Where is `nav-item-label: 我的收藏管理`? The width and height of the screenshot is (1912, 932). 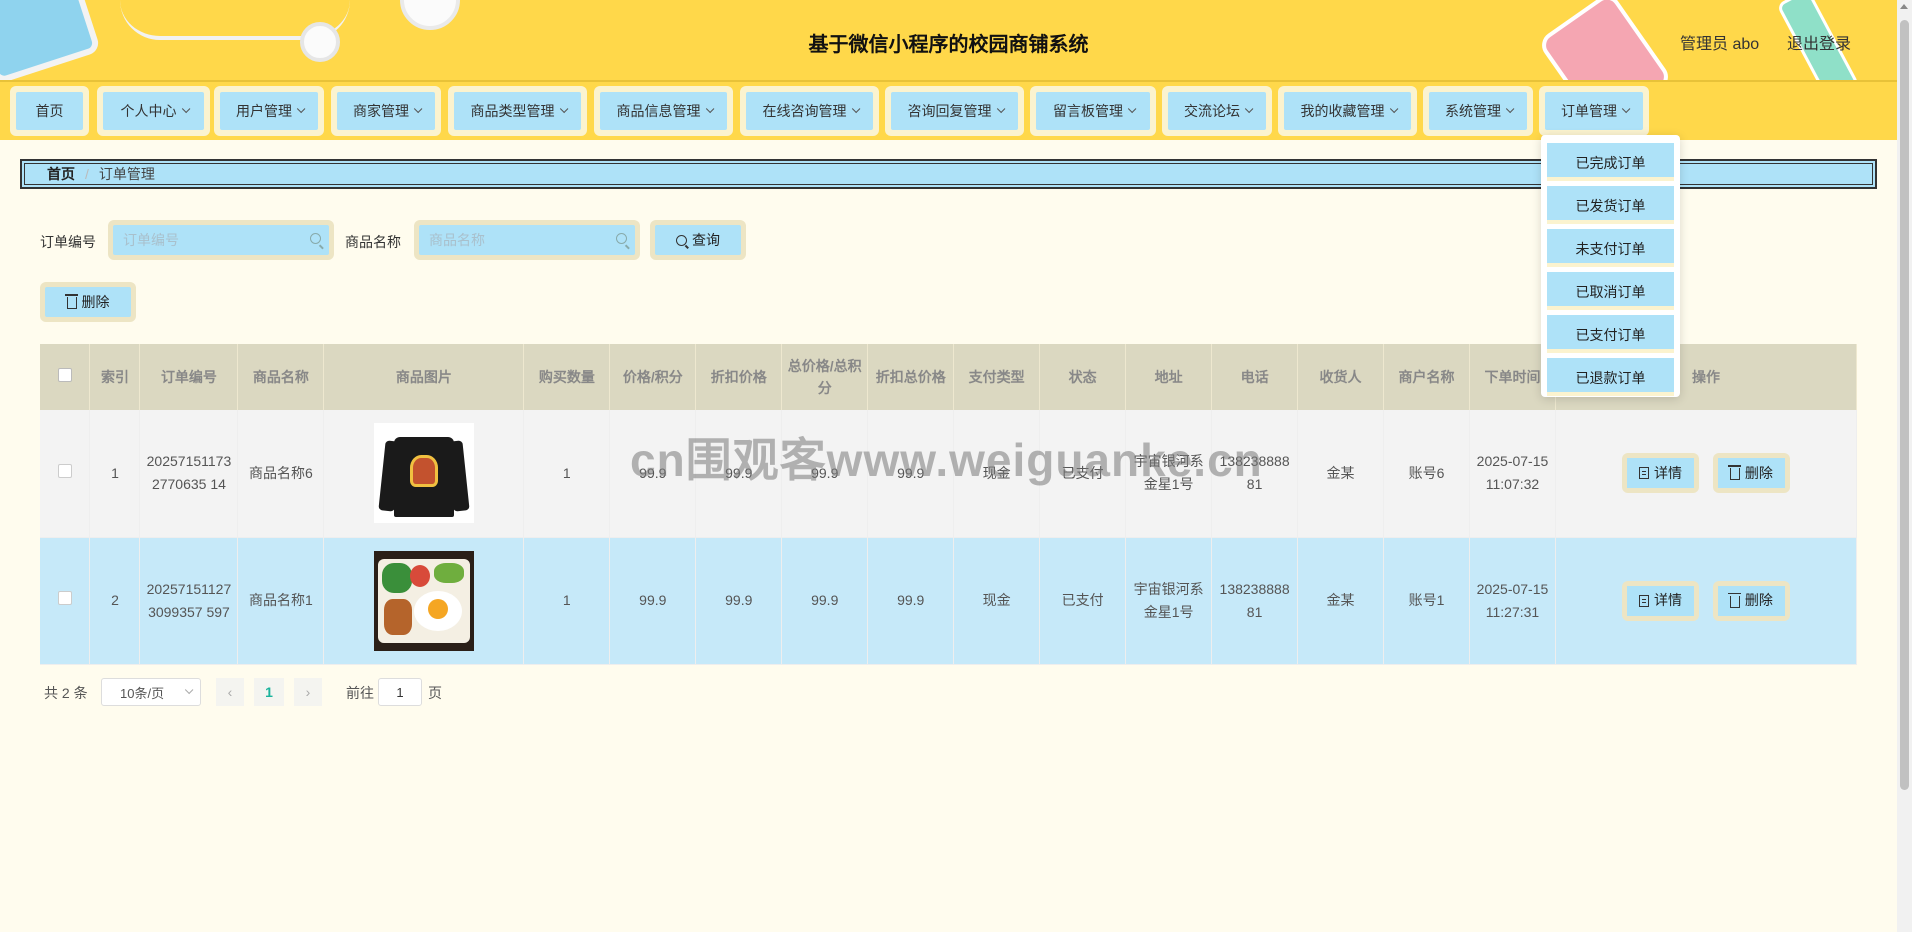
nav-item-label: 我的收藏管理 is located at coordinates (1342, 111).